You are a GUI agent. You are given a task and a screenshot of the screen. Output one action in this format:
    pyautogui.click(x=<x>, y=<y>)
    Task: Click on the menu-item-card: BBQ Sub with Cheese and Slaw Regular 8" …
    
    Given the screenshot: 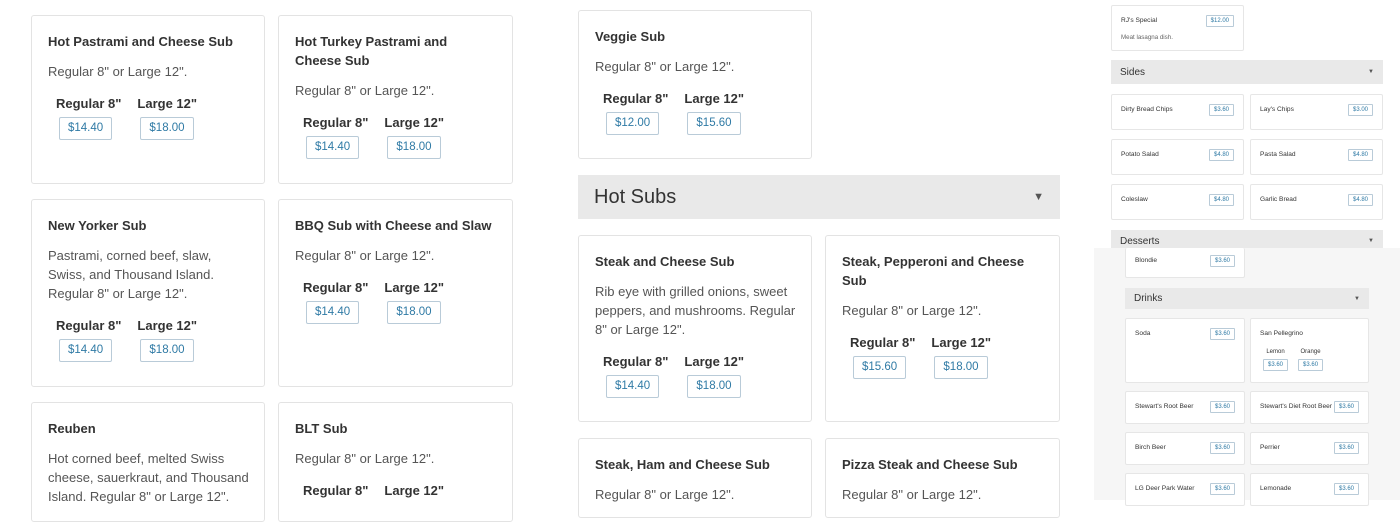 What is the action you would take?
    pyautogui.click(x=395, y=293)
    